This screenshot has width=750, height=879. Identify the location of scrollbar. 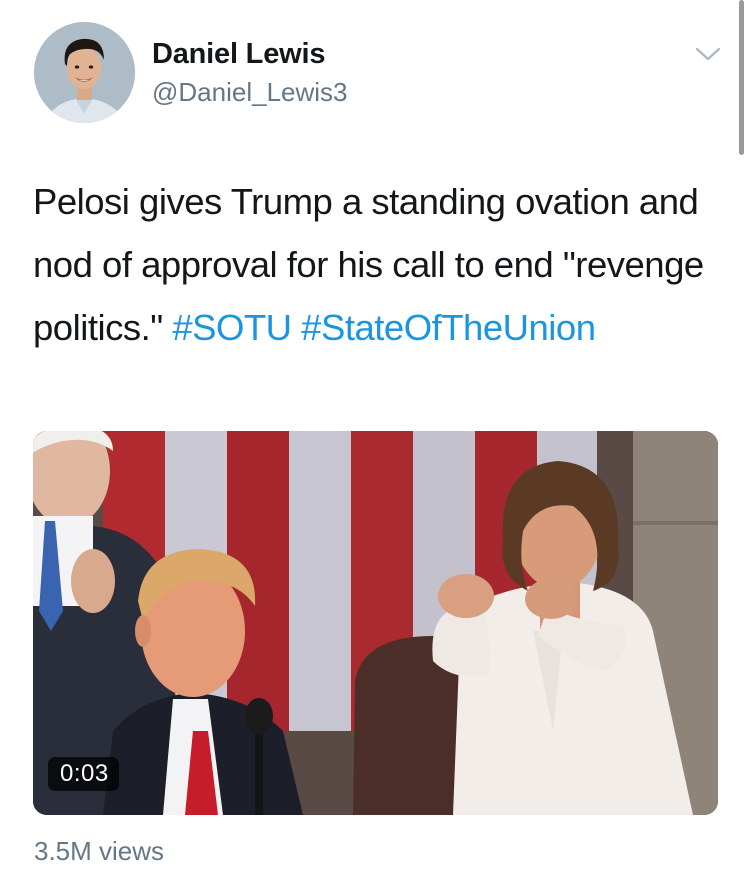
(741, 77).